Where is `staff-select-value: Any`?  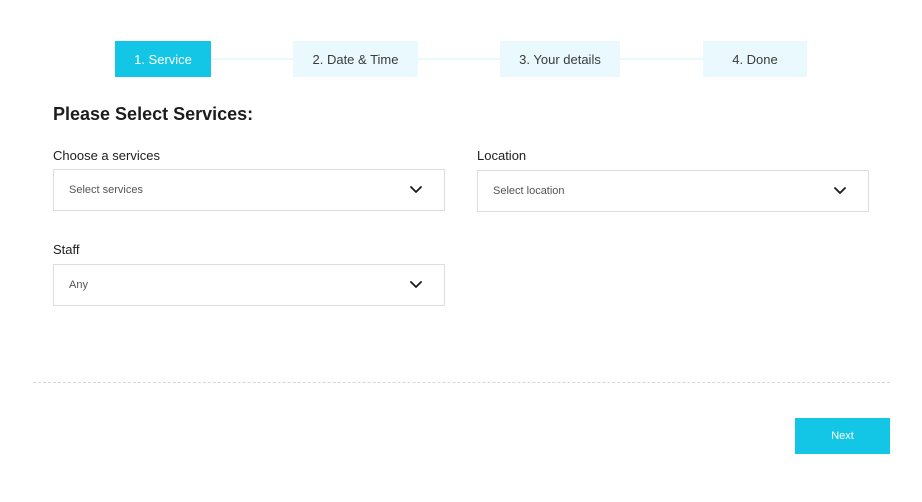 staff-select-value: Any is located at coordinates (78, 285).